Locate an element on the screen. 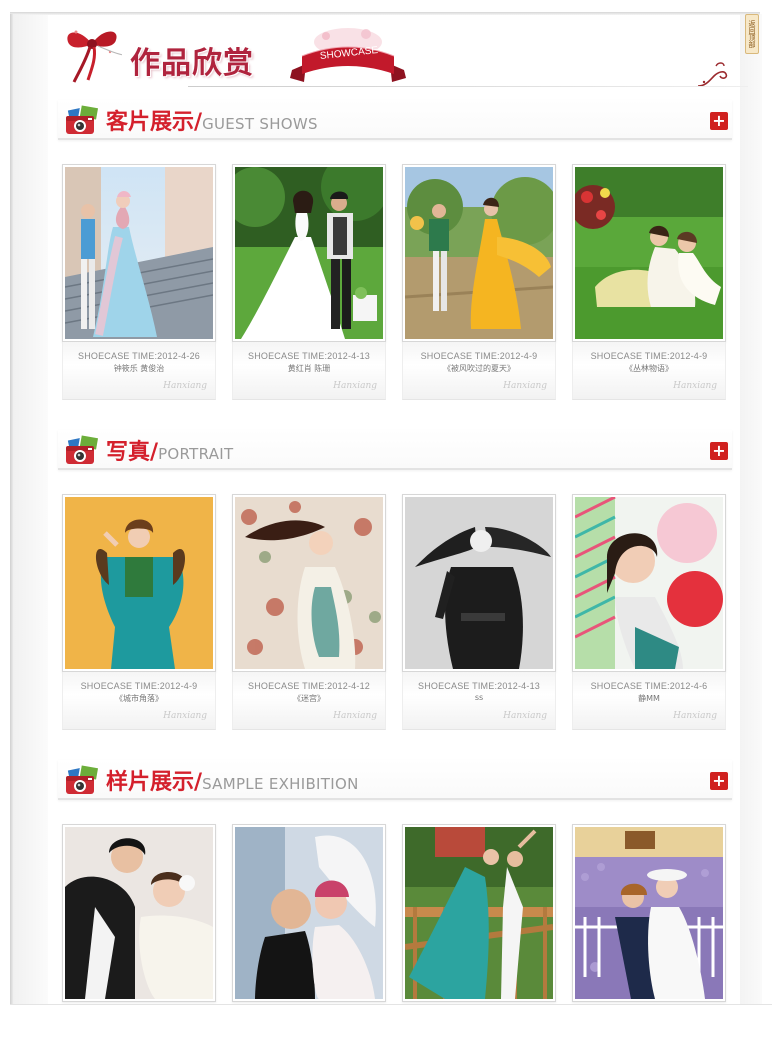 The width and height of the screenshot is (772, 1043). gallery-card: SHOECASE TIME:2012-4-12 《迷宫》 Hanxiang is located at coordinates (309, 613).